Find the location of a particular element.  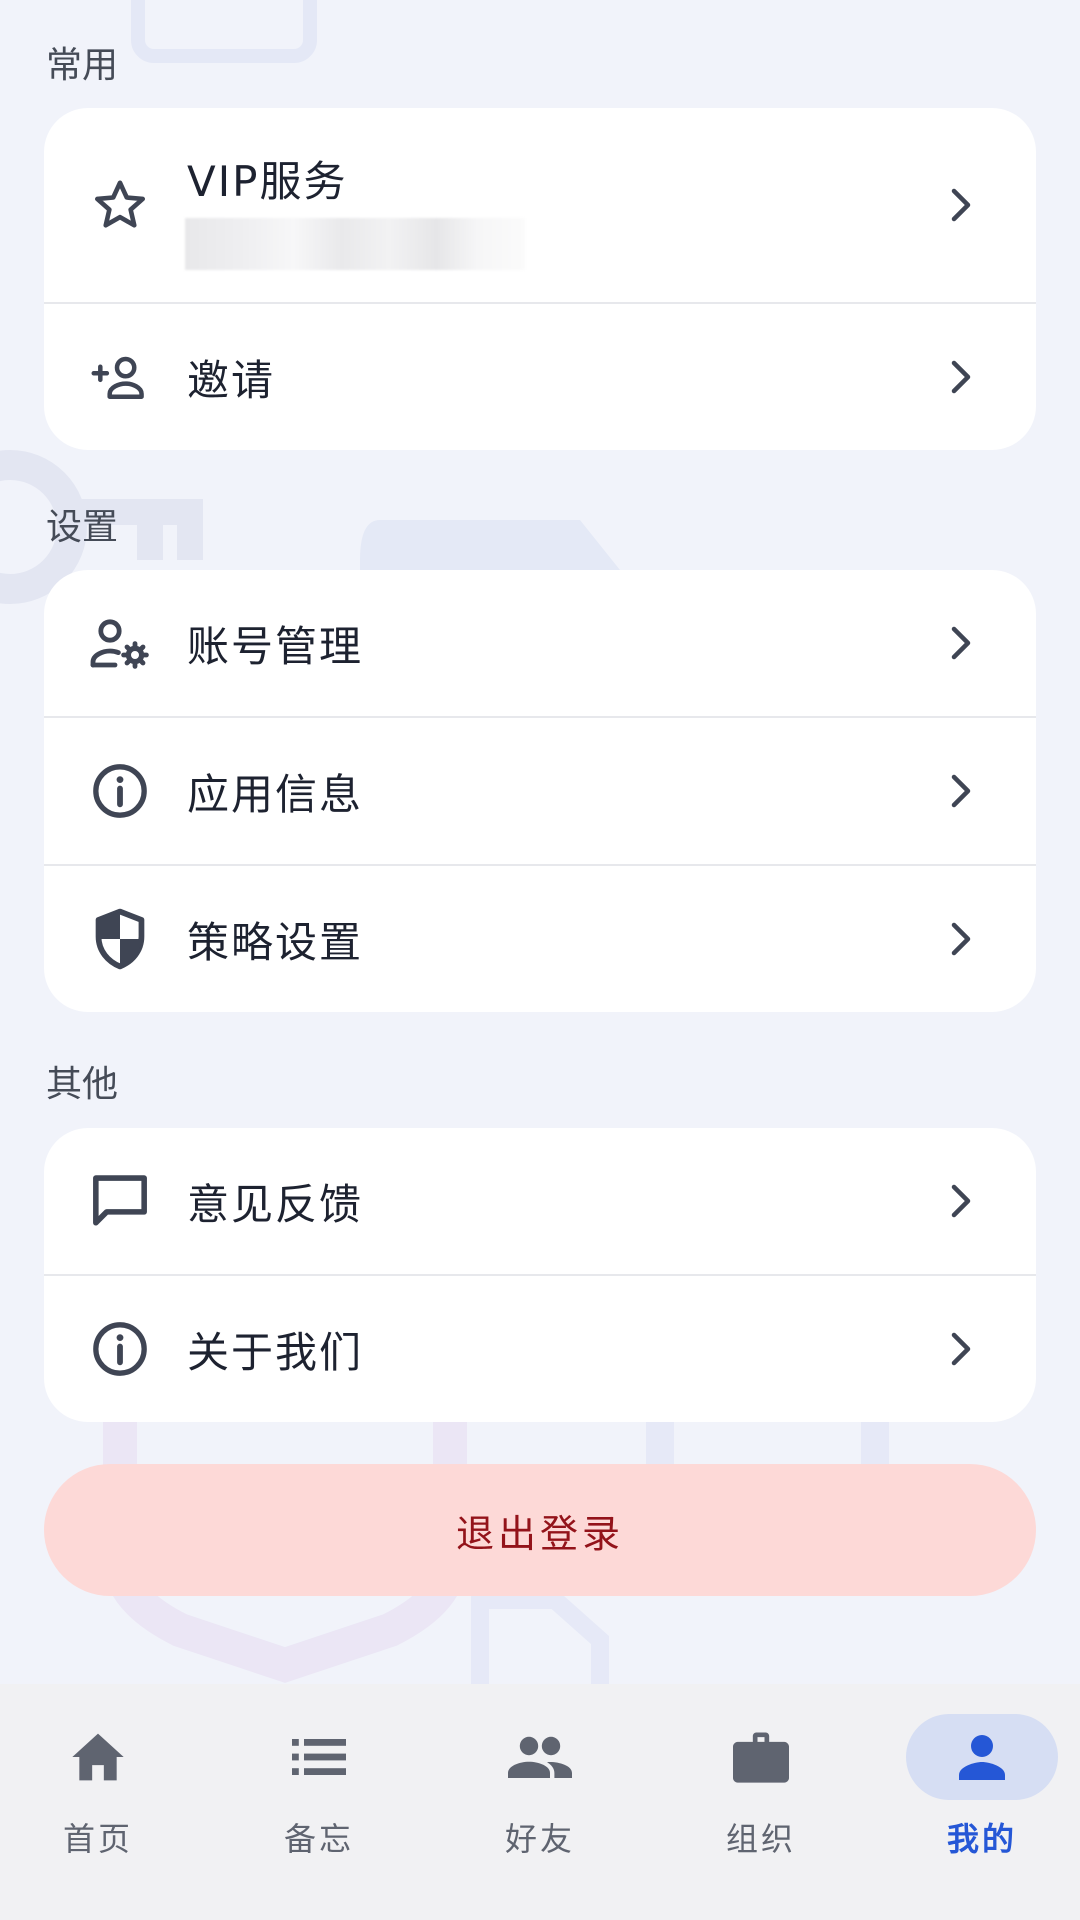

tab-friends-label: 好友 is located at coordinates (539, 1839).